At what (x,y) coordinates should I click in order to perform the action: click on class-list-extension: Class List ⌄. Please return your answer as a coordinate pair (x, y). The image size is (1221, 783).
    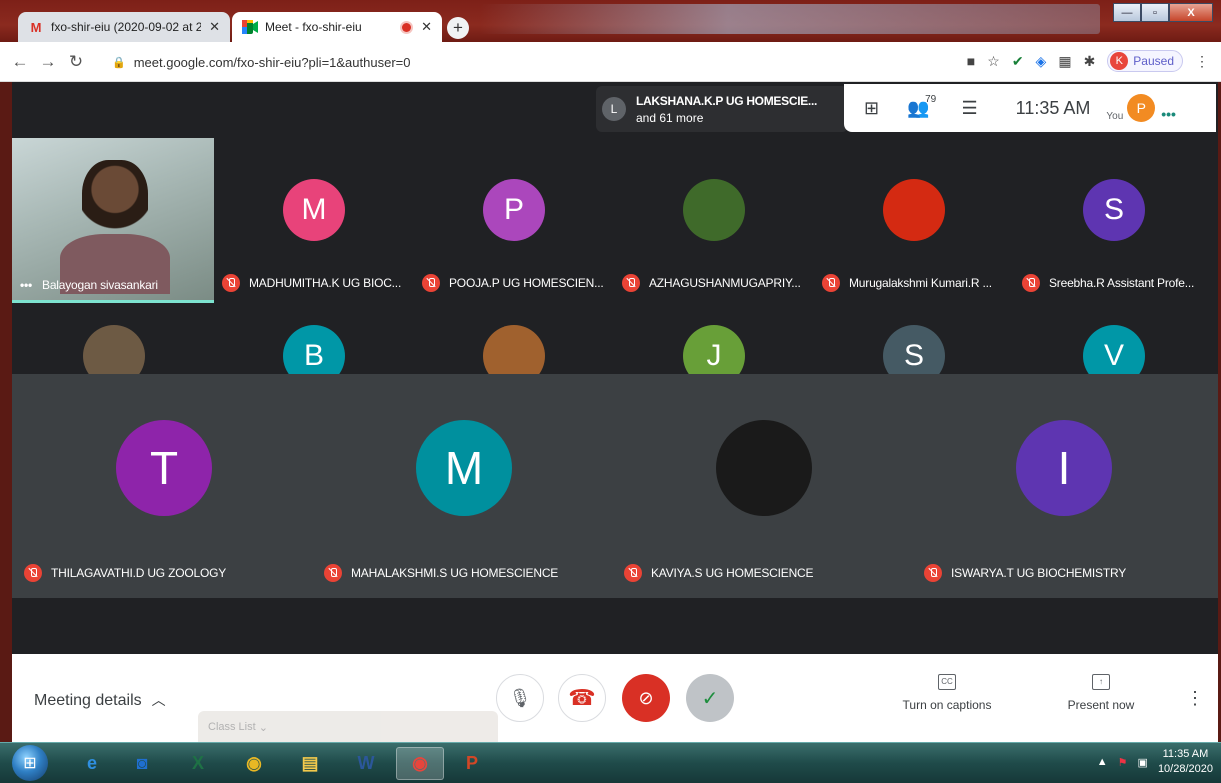
    Looking at the image, I should click on (348, 727).